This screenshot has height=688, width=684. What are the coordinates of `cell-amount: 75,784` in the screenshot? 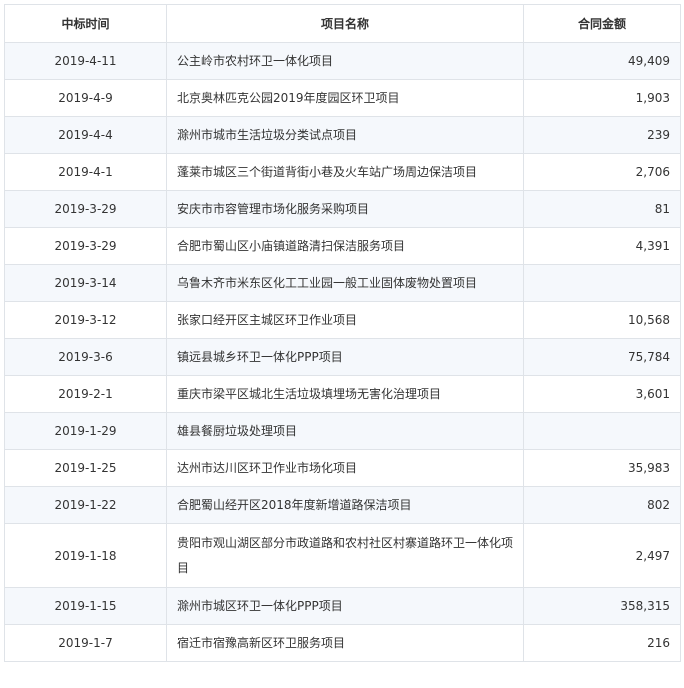 It's located at (602, 357).